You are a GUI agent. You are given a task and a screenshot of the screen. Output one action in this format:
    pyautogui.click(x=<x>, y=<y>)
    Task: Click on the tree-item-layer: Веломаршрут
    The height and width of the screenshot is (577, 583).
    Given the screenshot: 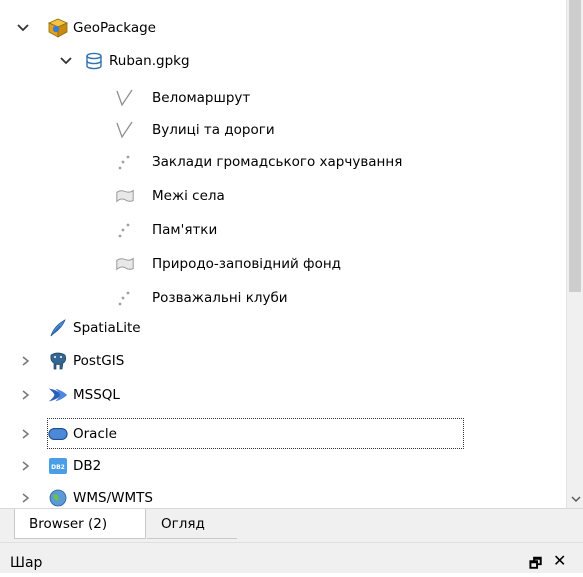 What is the action you would take?
    pyautogui.click(x=282, y=98)
    